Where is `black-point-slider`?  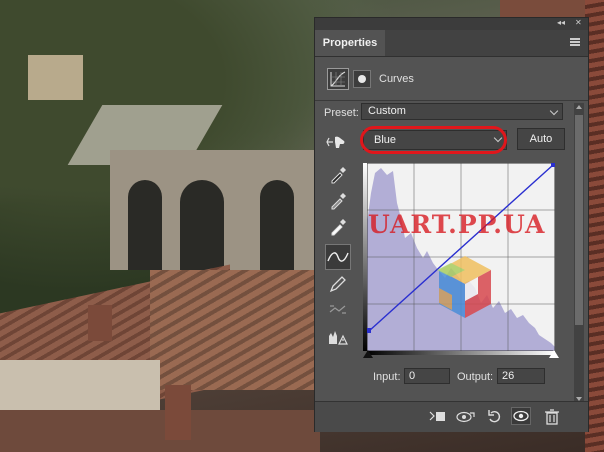 black-point-slider is located at coordinates (368, 354).